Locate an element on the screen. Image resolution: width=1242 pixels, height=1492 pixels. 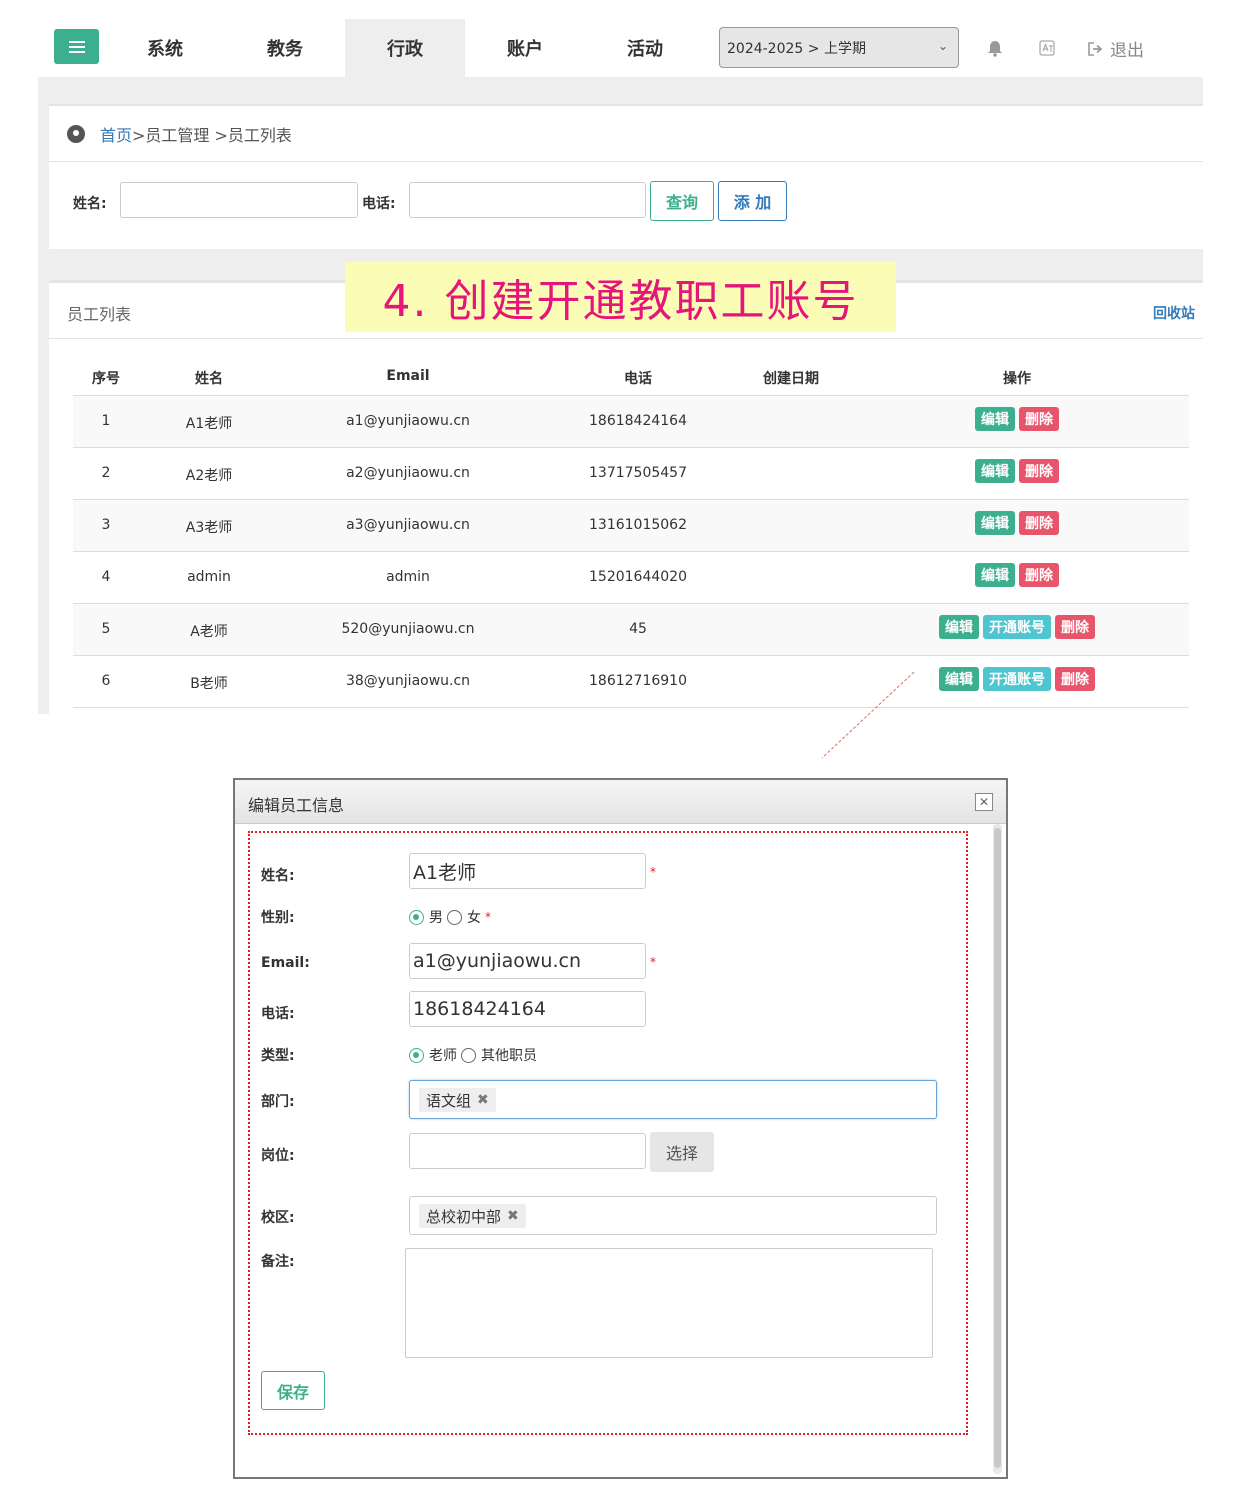
nav-tab-account: 账户 is located at coordinates (525, 48).